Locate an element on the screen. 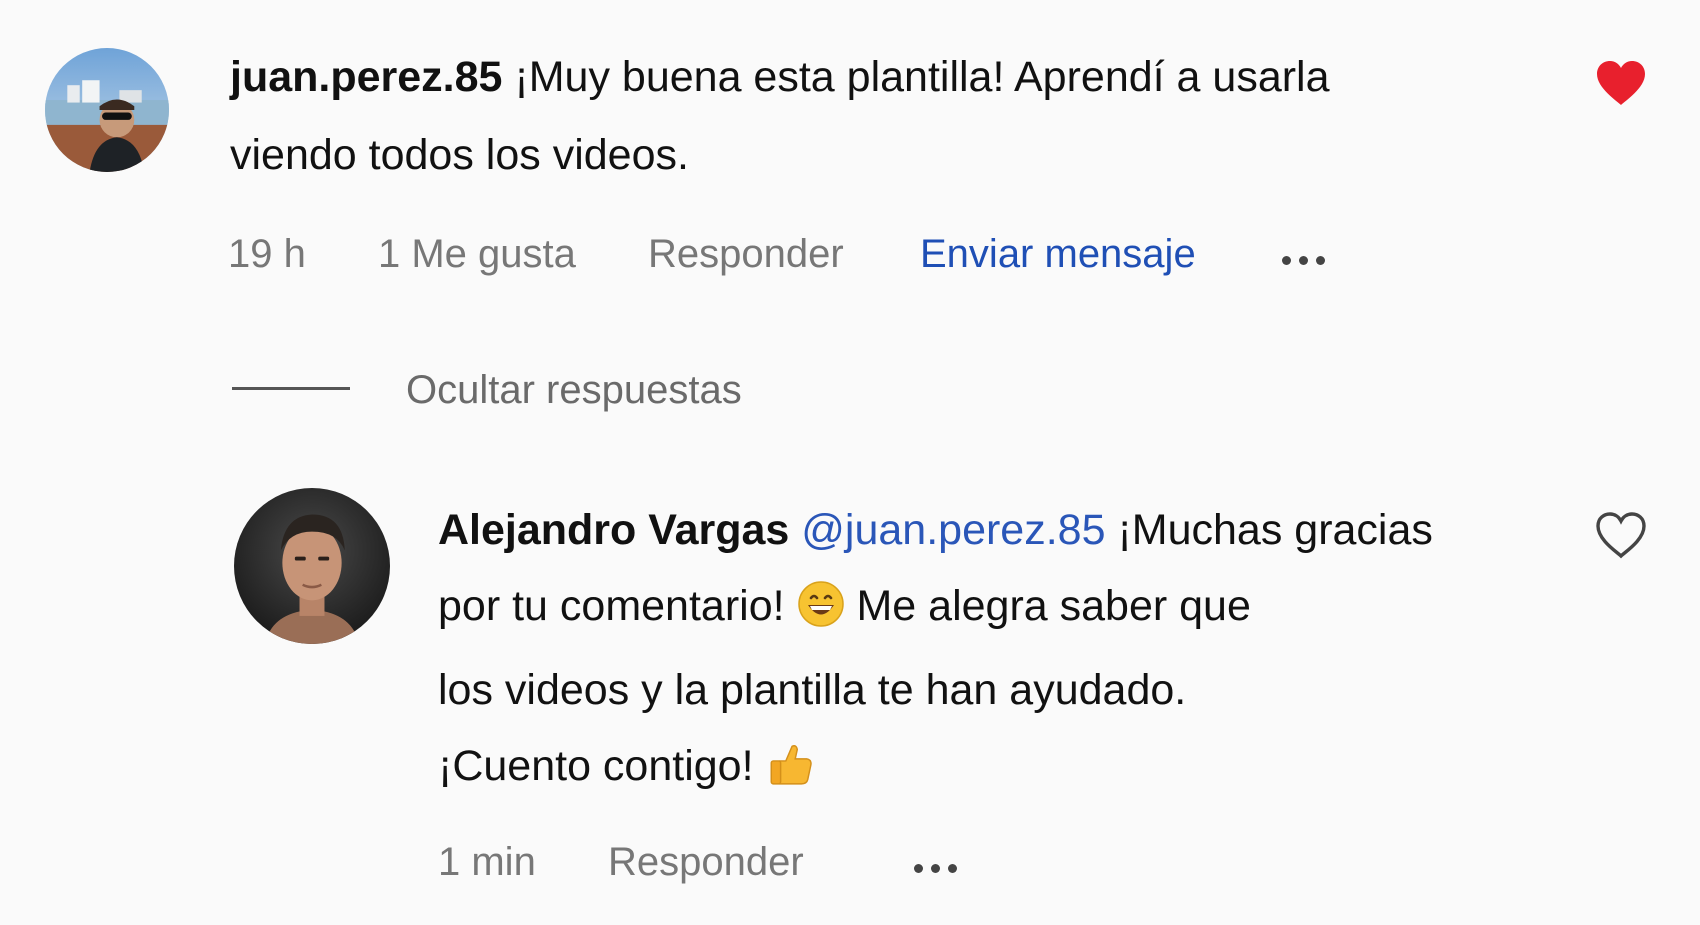  like-button is located at coordinates (1621, 83).